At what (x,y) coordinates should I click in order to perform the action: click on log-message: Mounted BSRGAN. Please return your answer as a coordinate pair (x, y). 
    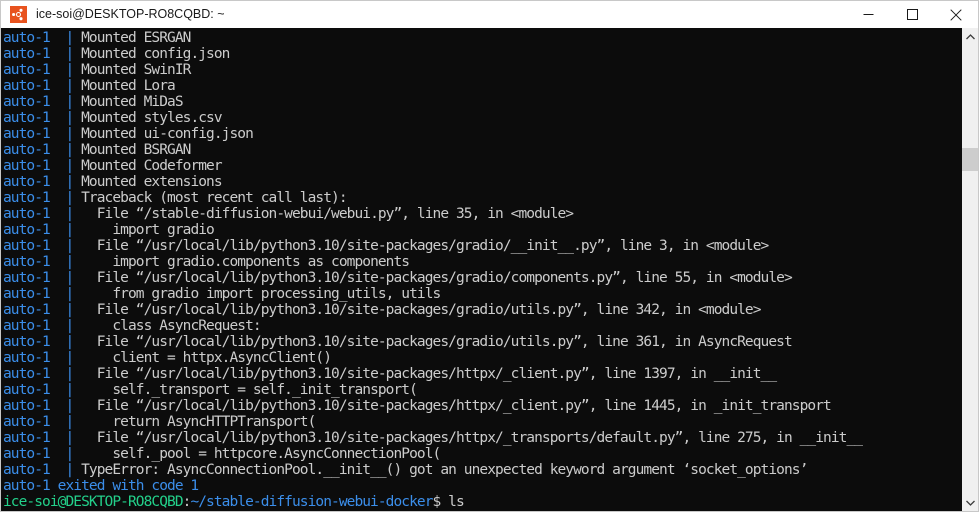
    Looking at the image, I should click on (132, 150).